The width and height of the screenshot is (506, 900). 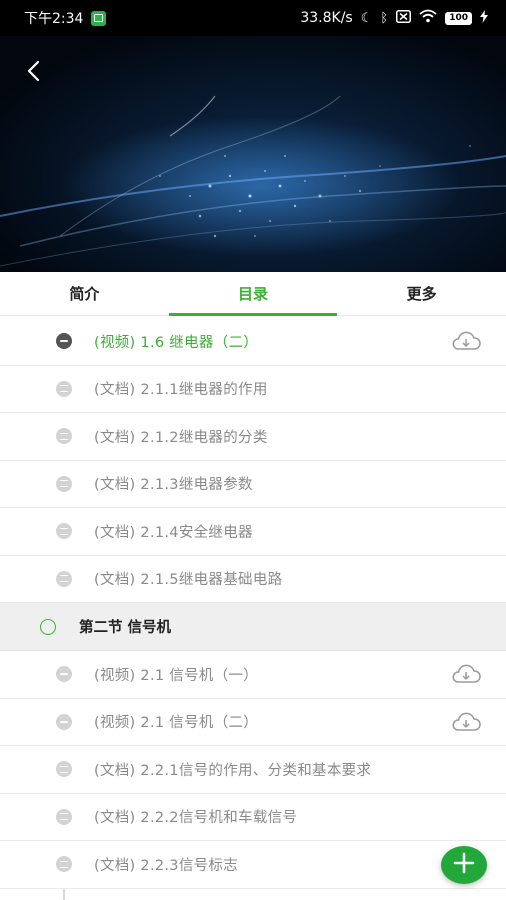 I want to click on list-item: (文档) 2.1.1继电器的作用, so click(x=253, y=389).